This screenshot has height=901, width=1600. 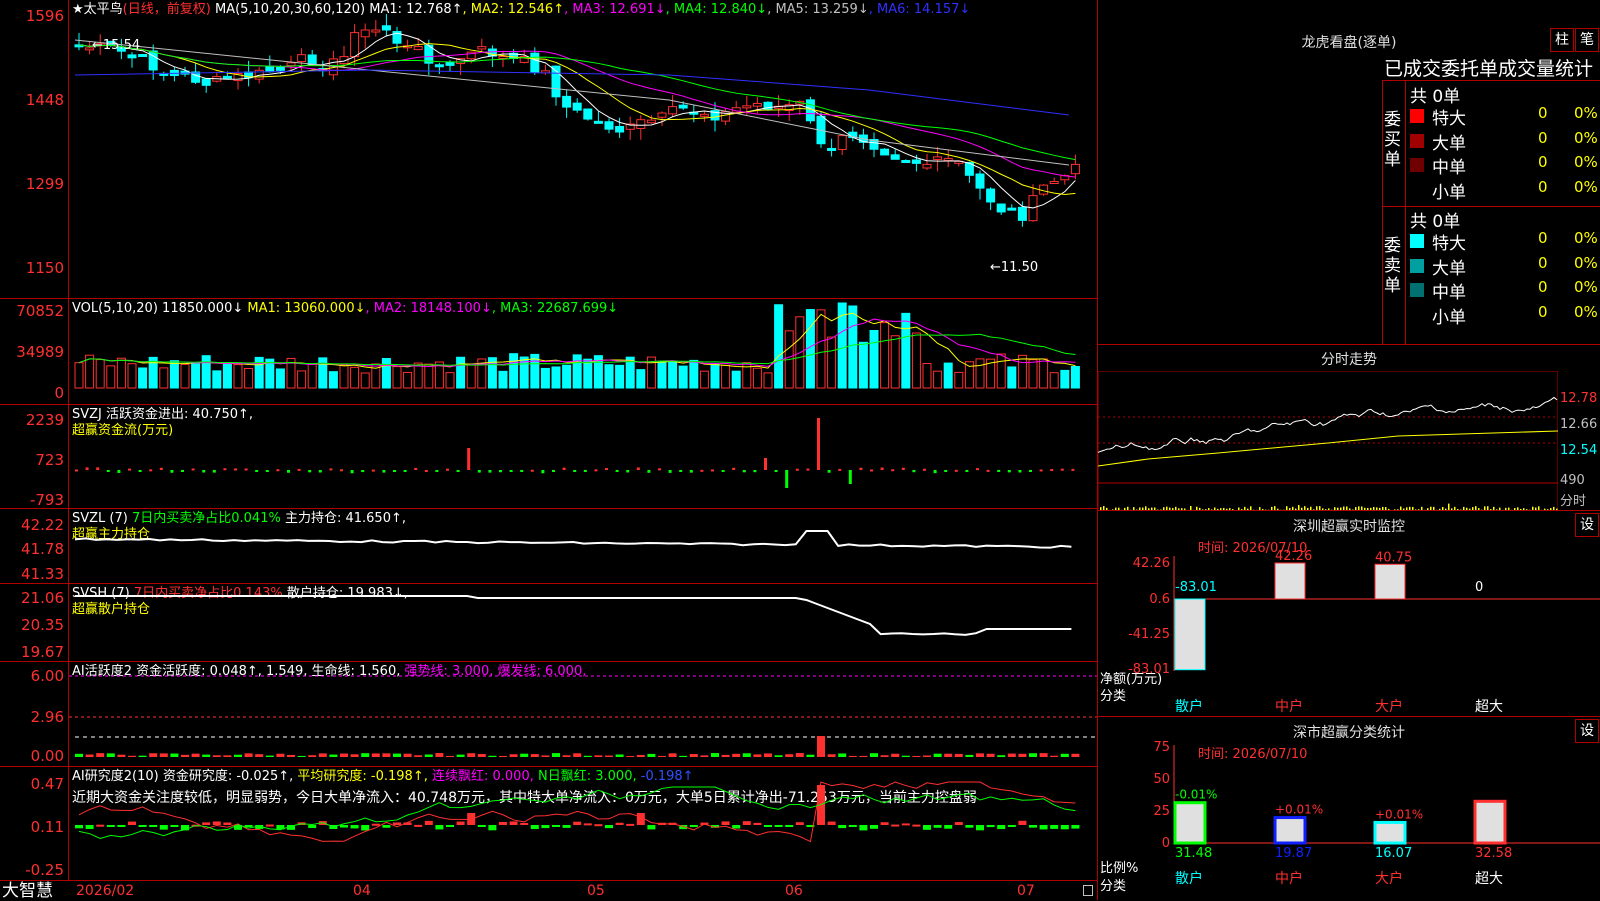 I want to click on kline-y-label: 1150, so click(x=45, y=268).